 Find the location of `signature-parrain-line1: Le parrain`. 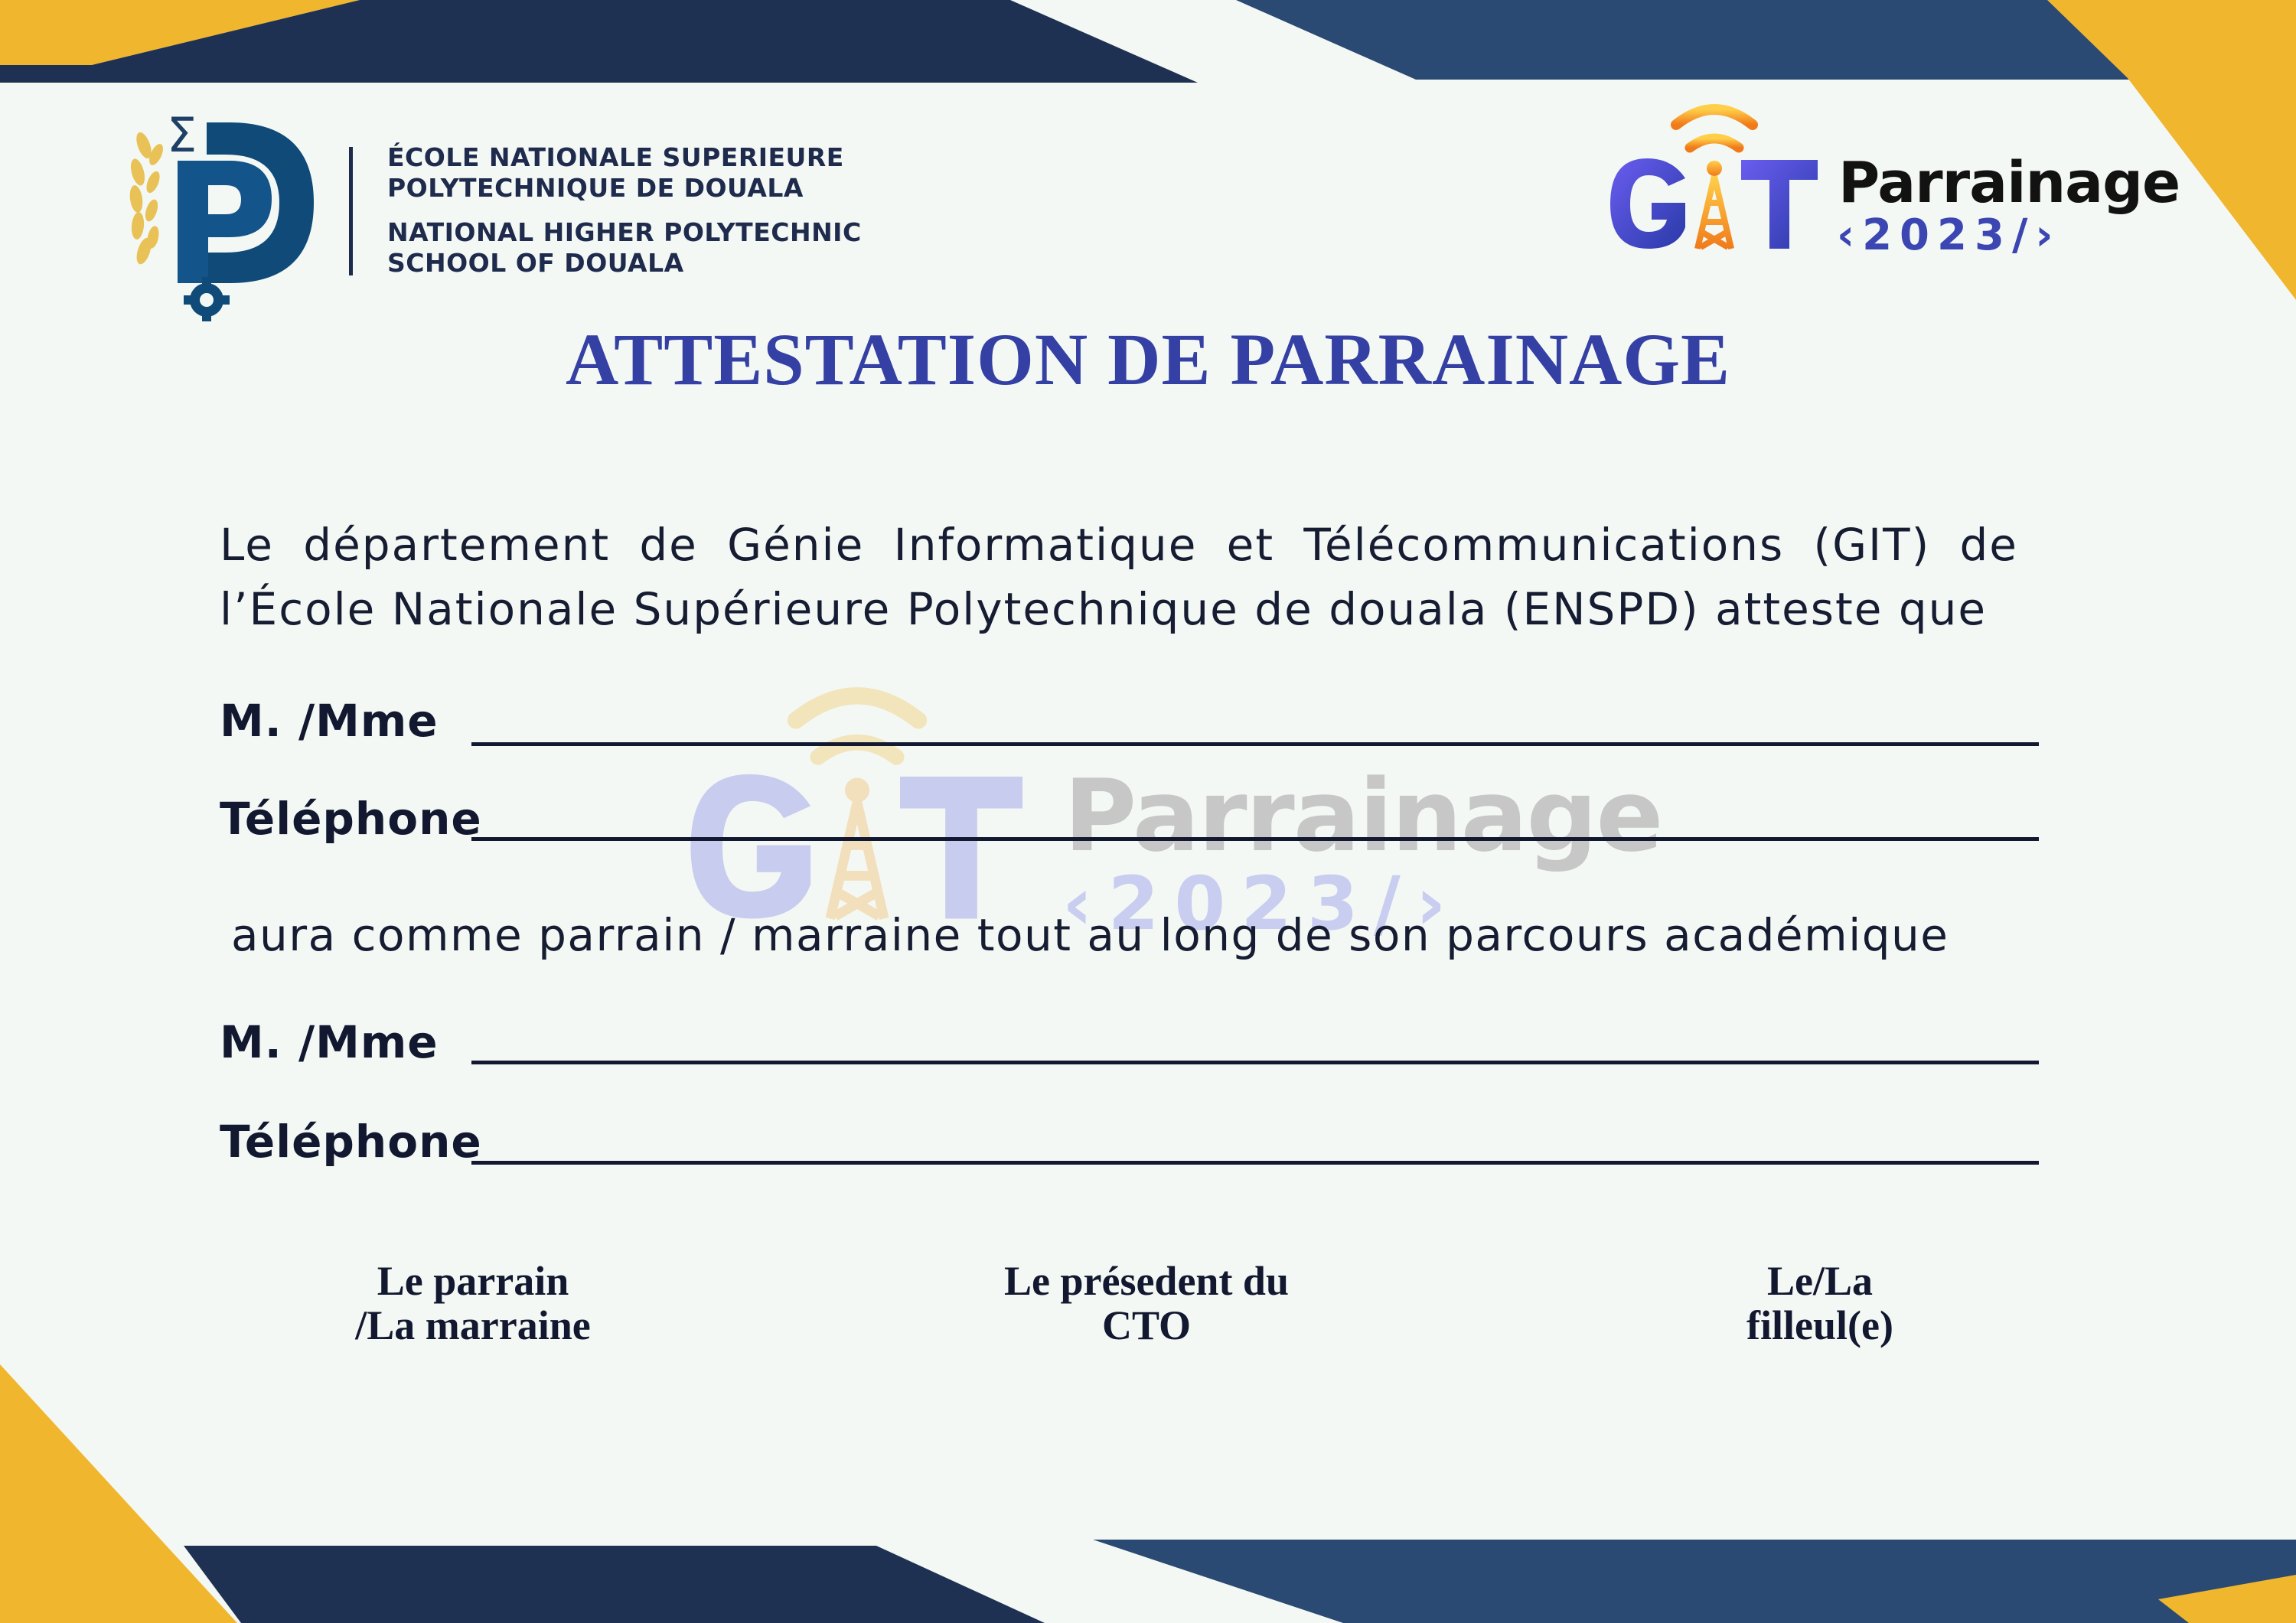

signature-parrain-line1: Le parrain is located at coordinates (473, 1281).